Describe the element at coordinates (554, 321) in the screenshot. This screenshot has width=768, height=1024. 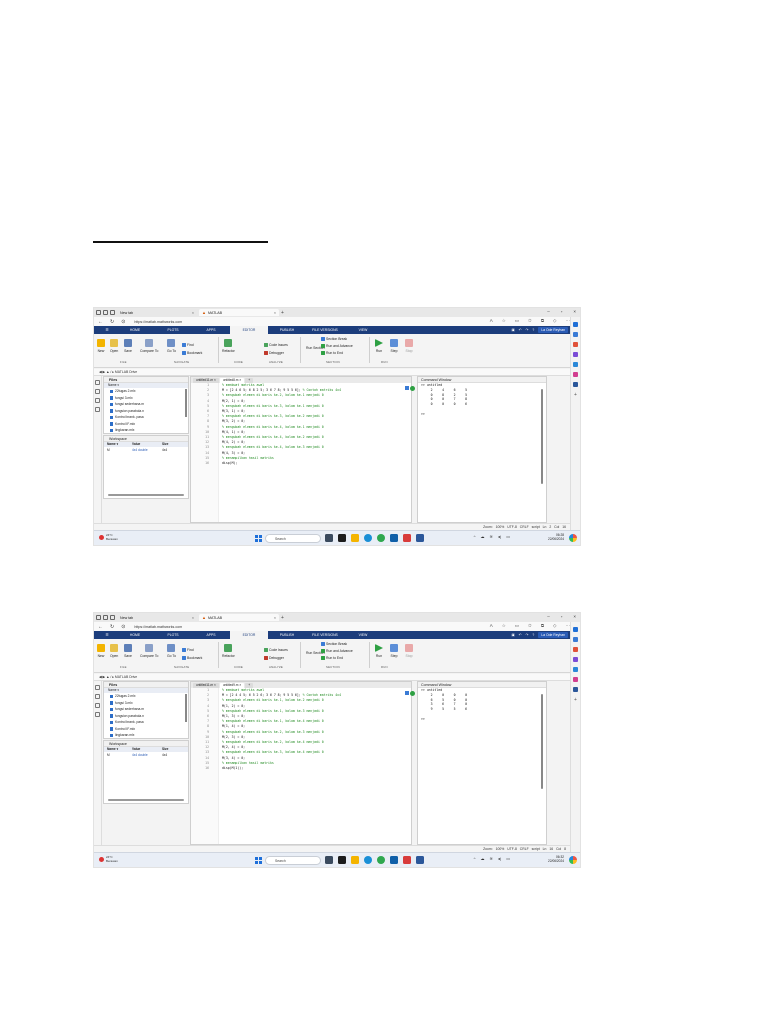
I see `extensions-icon: ◇` at that location.